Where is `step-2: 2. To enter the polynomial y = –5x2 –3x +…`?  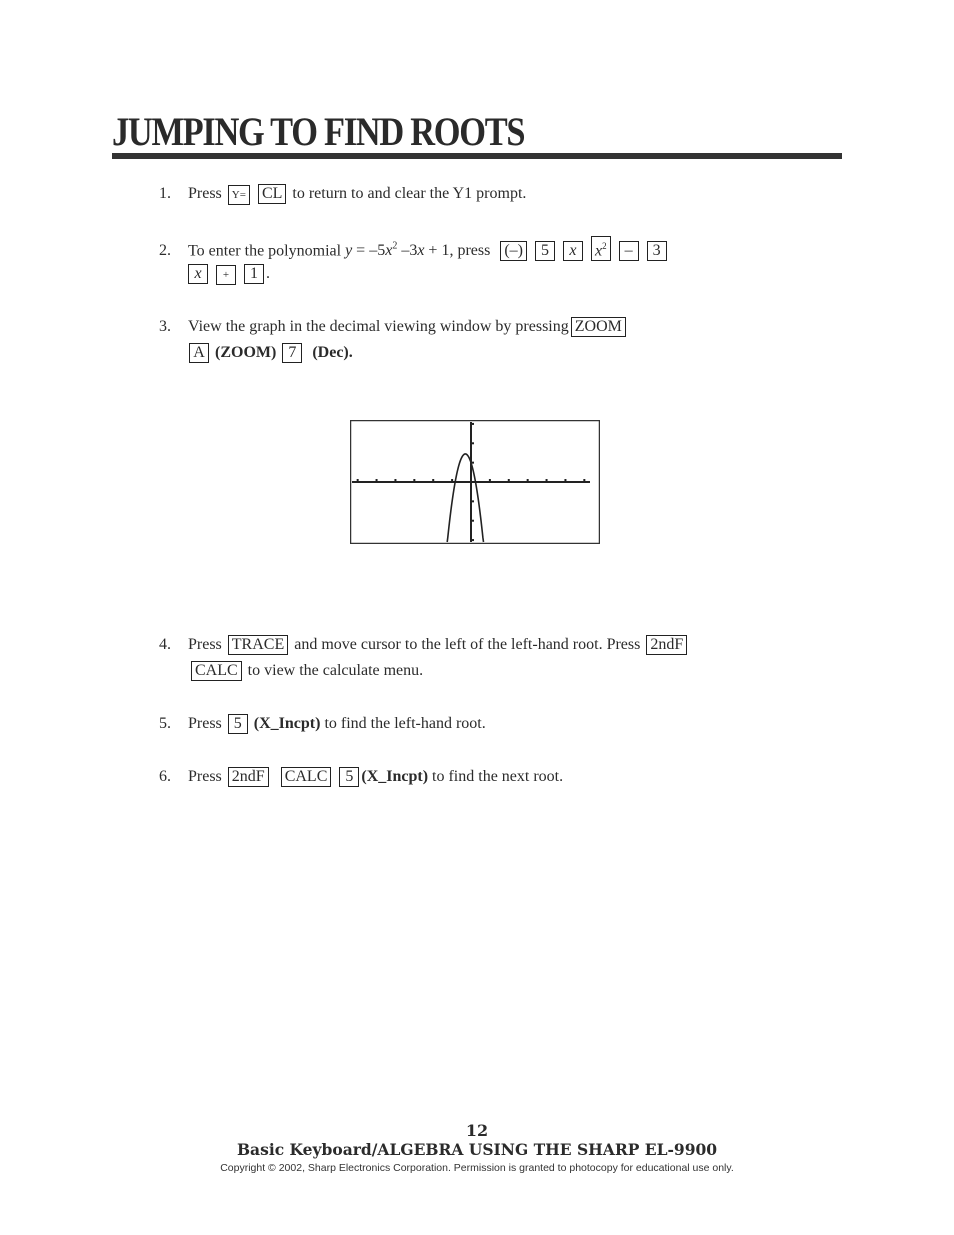 step-2: 2. To enter the polynomial y = –5x2 –3x +… is located at coordinates (414, 249).